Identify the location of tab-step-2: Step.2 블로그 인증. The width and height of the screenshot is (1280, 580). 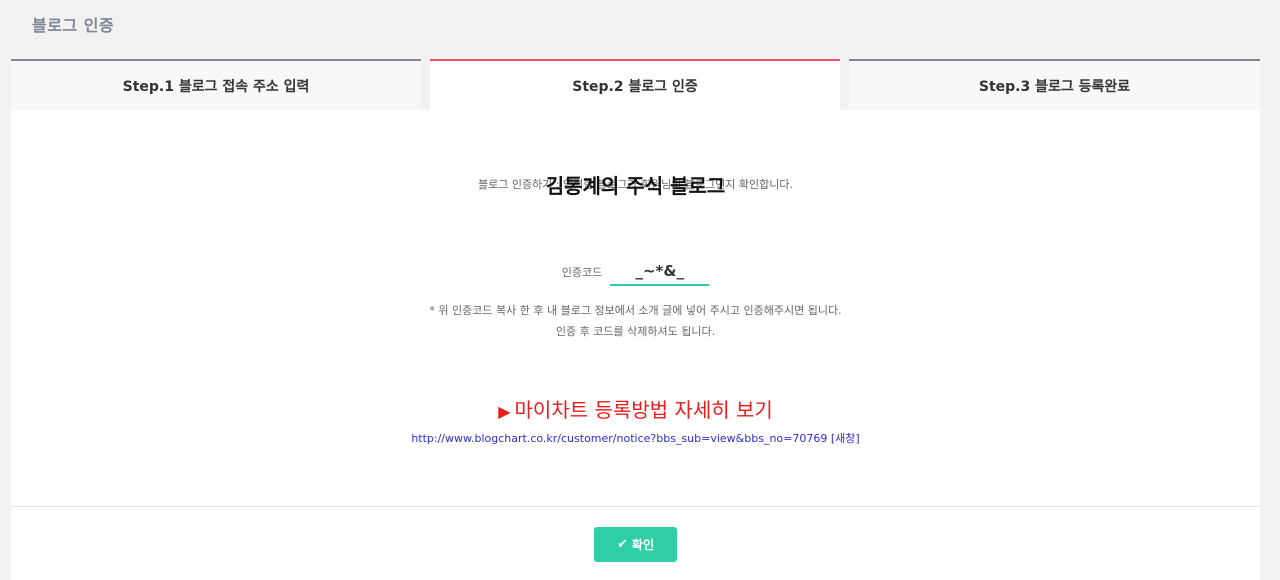
(635, 84).